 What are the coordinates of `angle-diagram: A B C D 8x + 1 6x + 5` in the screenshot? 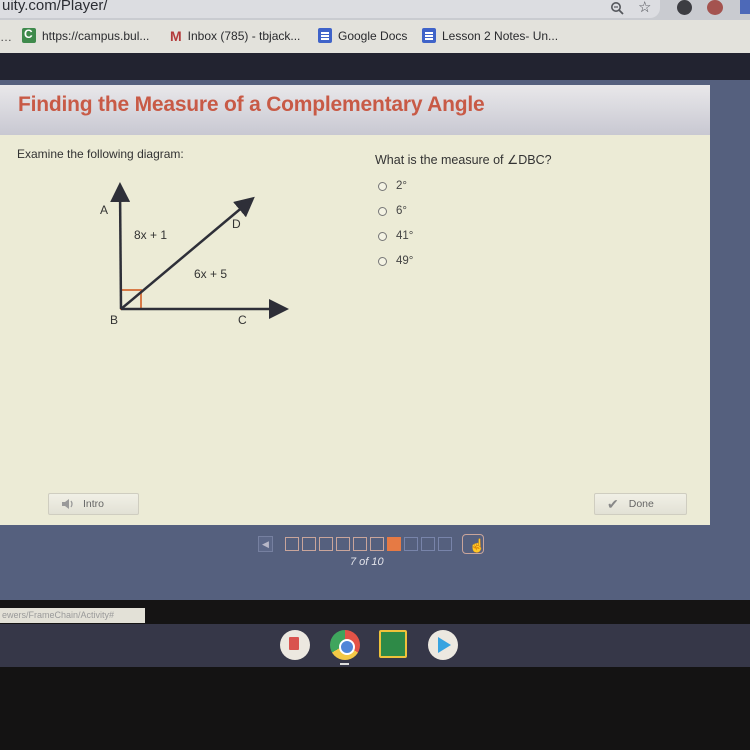 It's located at (198, 258).